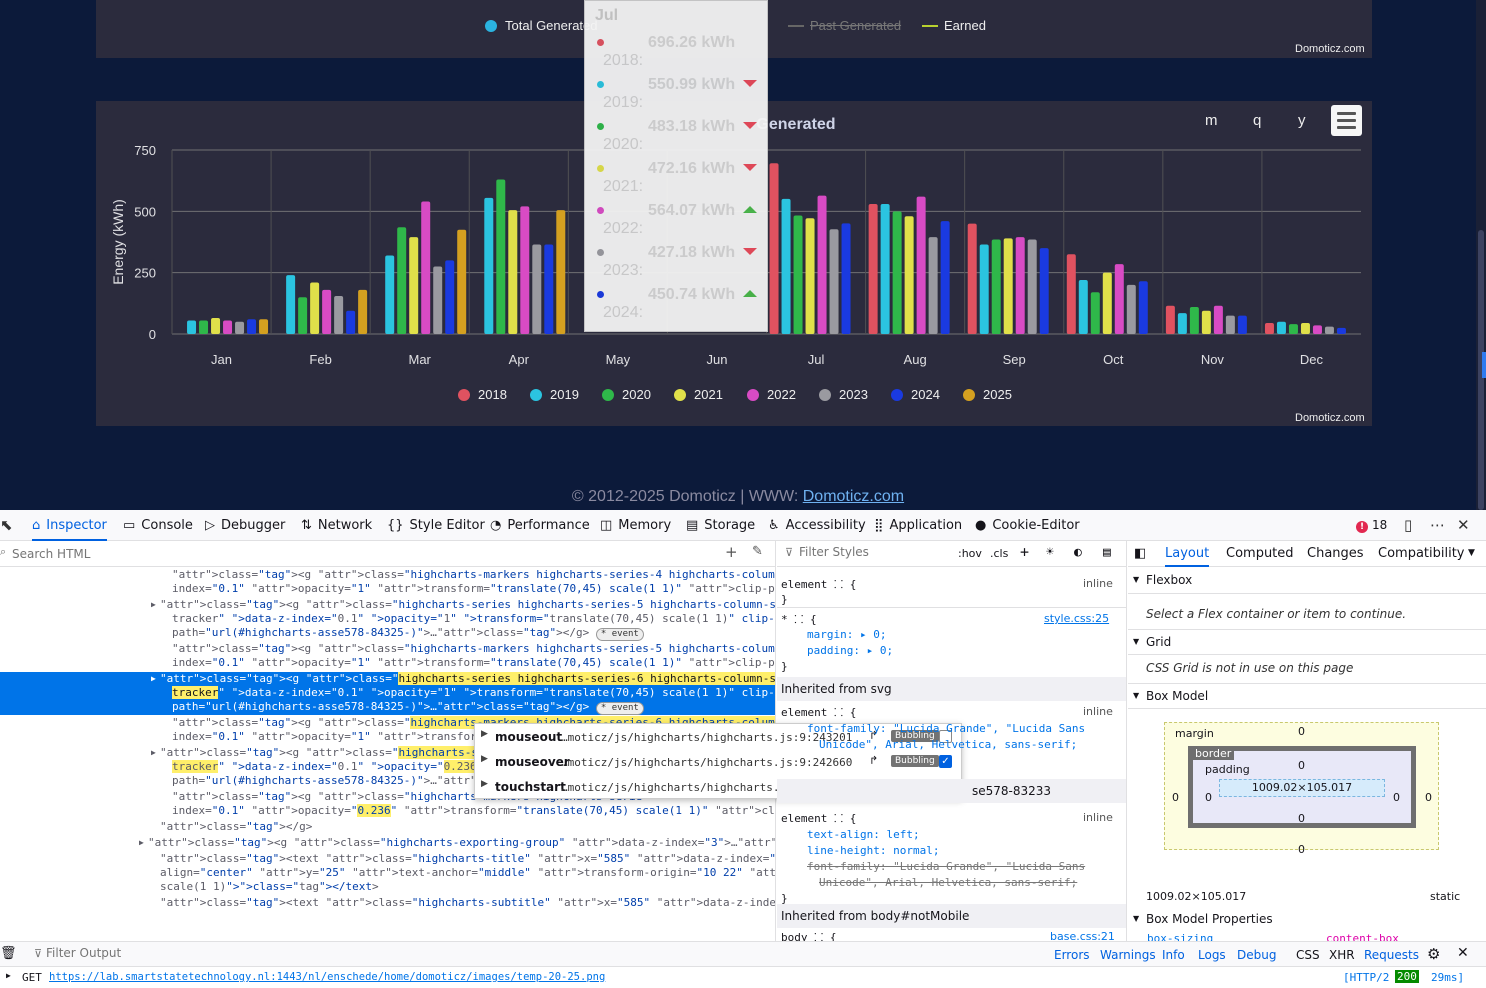  I want to click on hamburger-icon, so click(1346, 120).